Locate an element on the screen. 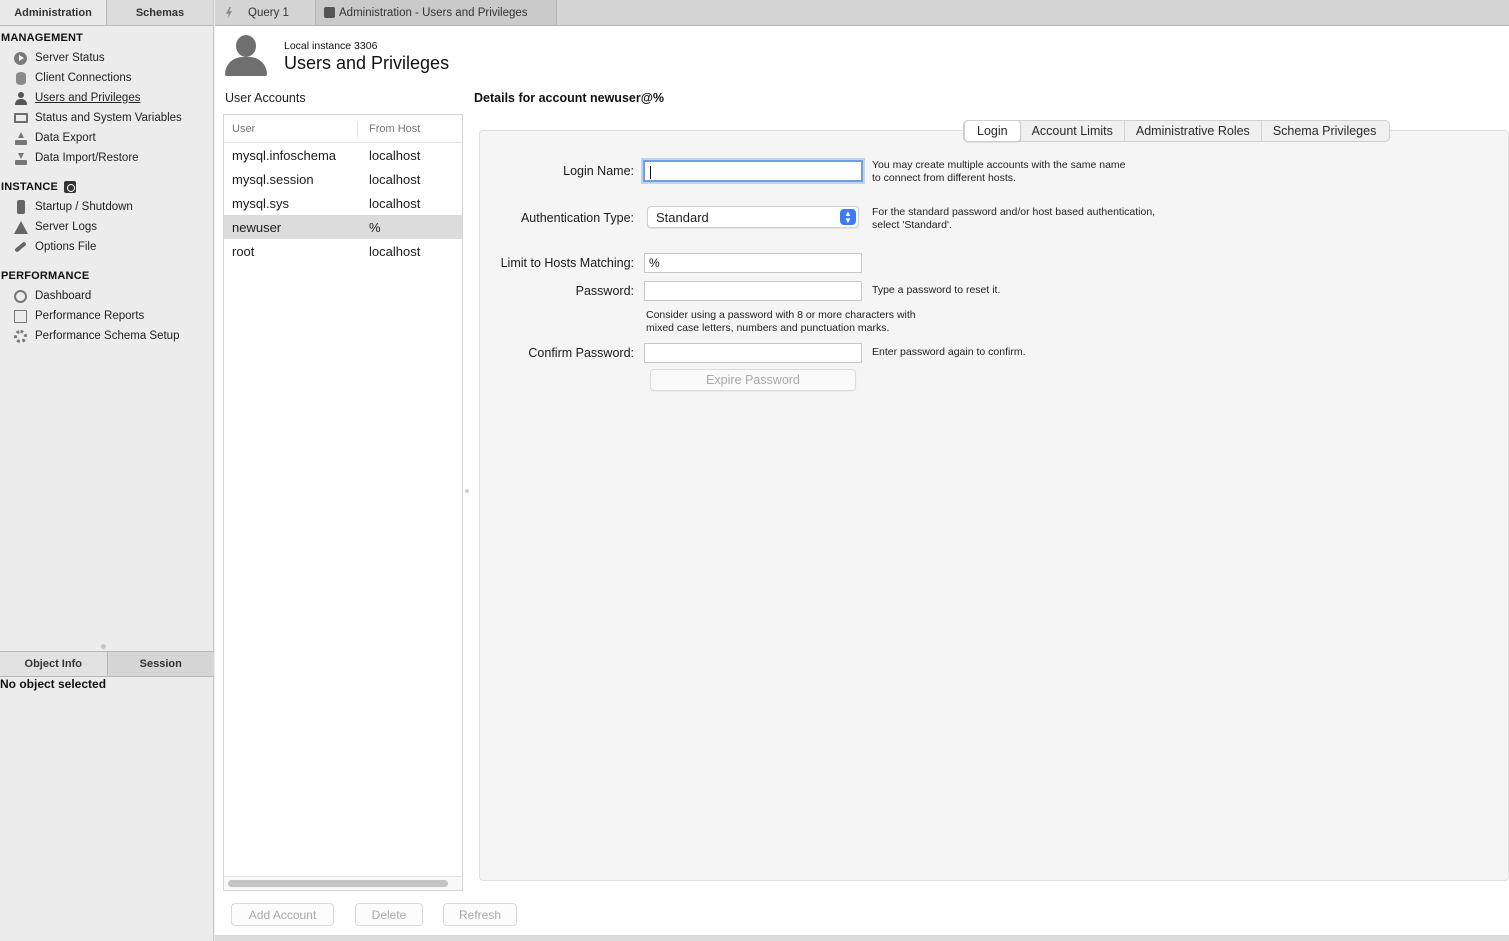  section-instance-label: INSTANCE is located at coordinates (30, 187).